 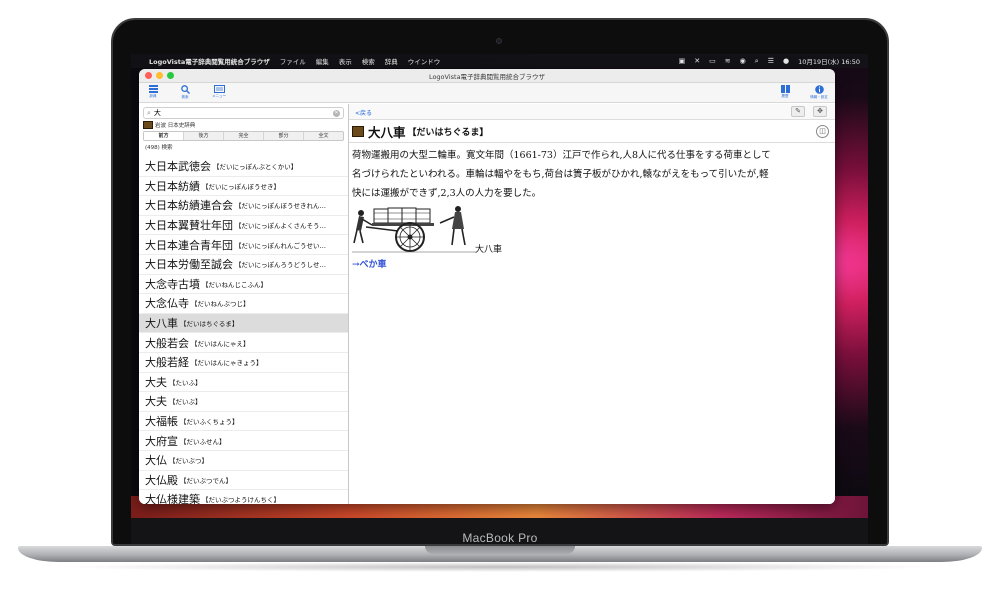 I want to click on search-box: ⌕ ✕, so click(x=243, y=113).